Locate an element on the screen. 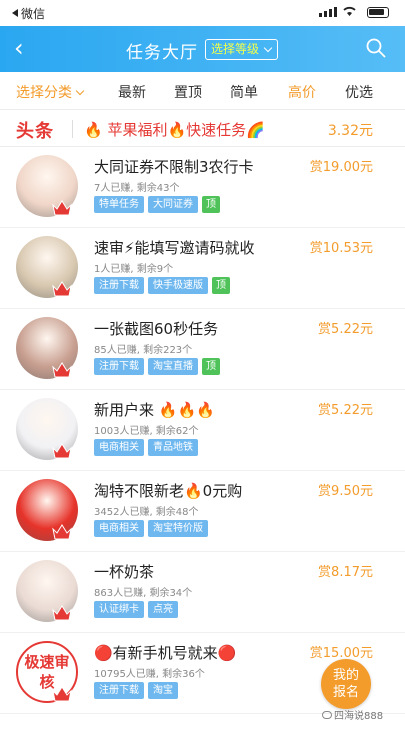 This screenshot has width=405, height=729. back-to-app-label: 微信 is located at coordinates (33, 13).